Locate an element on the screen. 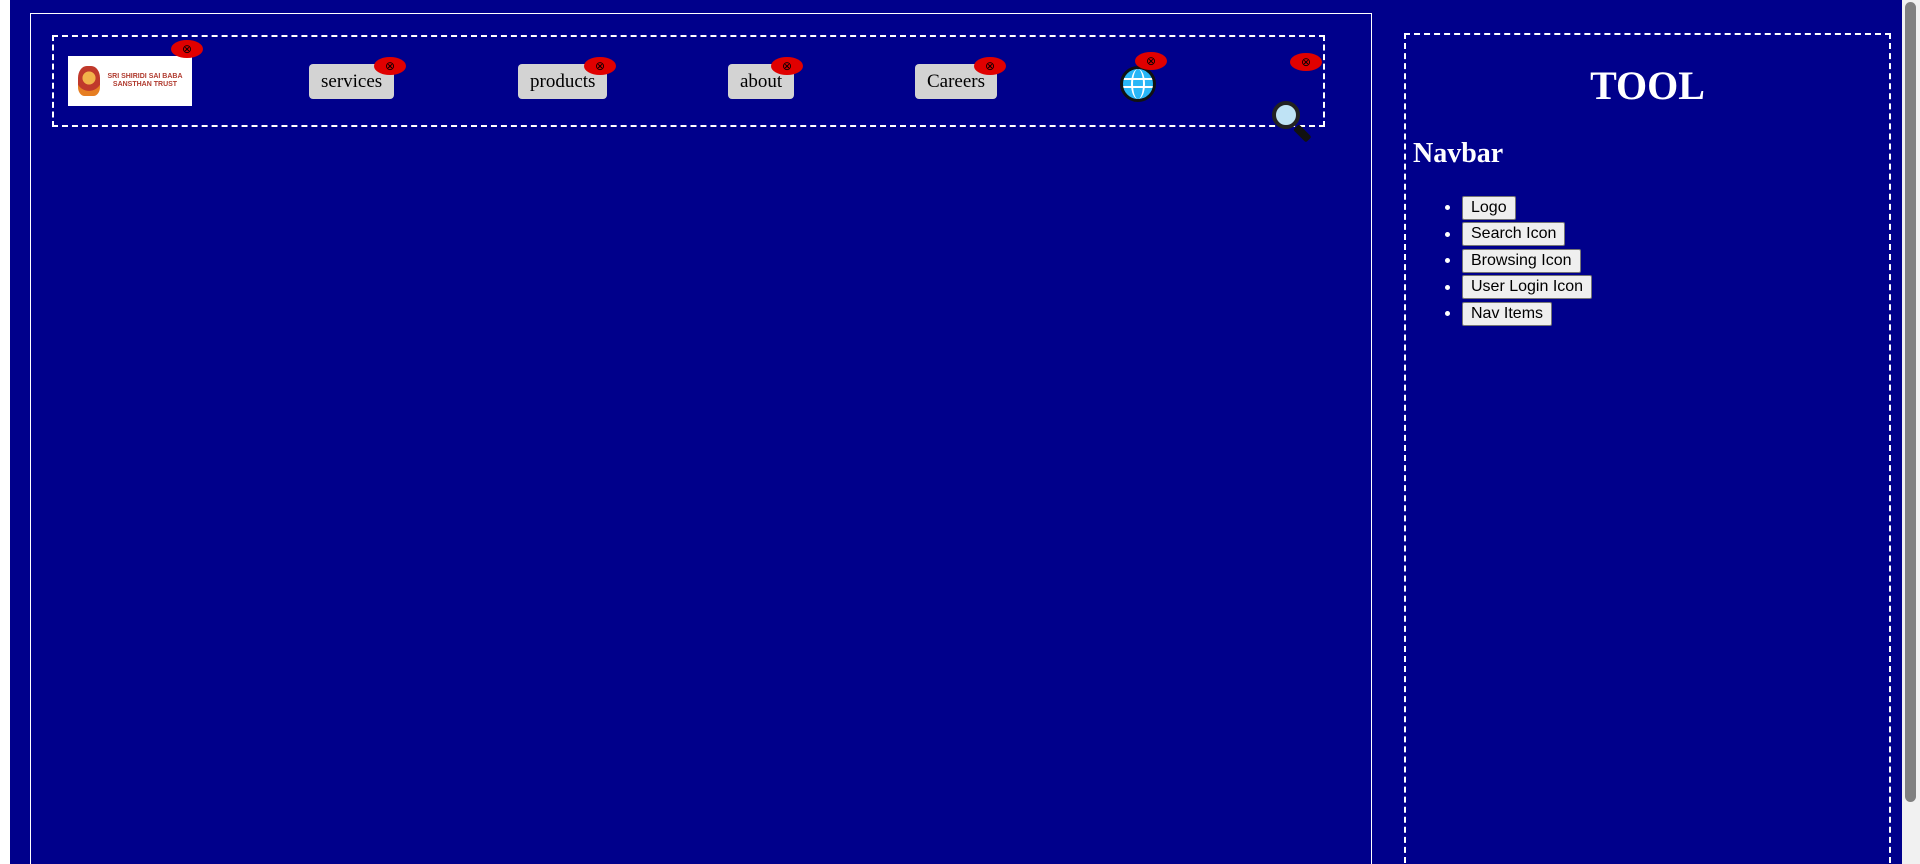 The height and width of the screenshot is (864, 1920). tool-title: TOOL is located at coordinates (1647, 85).